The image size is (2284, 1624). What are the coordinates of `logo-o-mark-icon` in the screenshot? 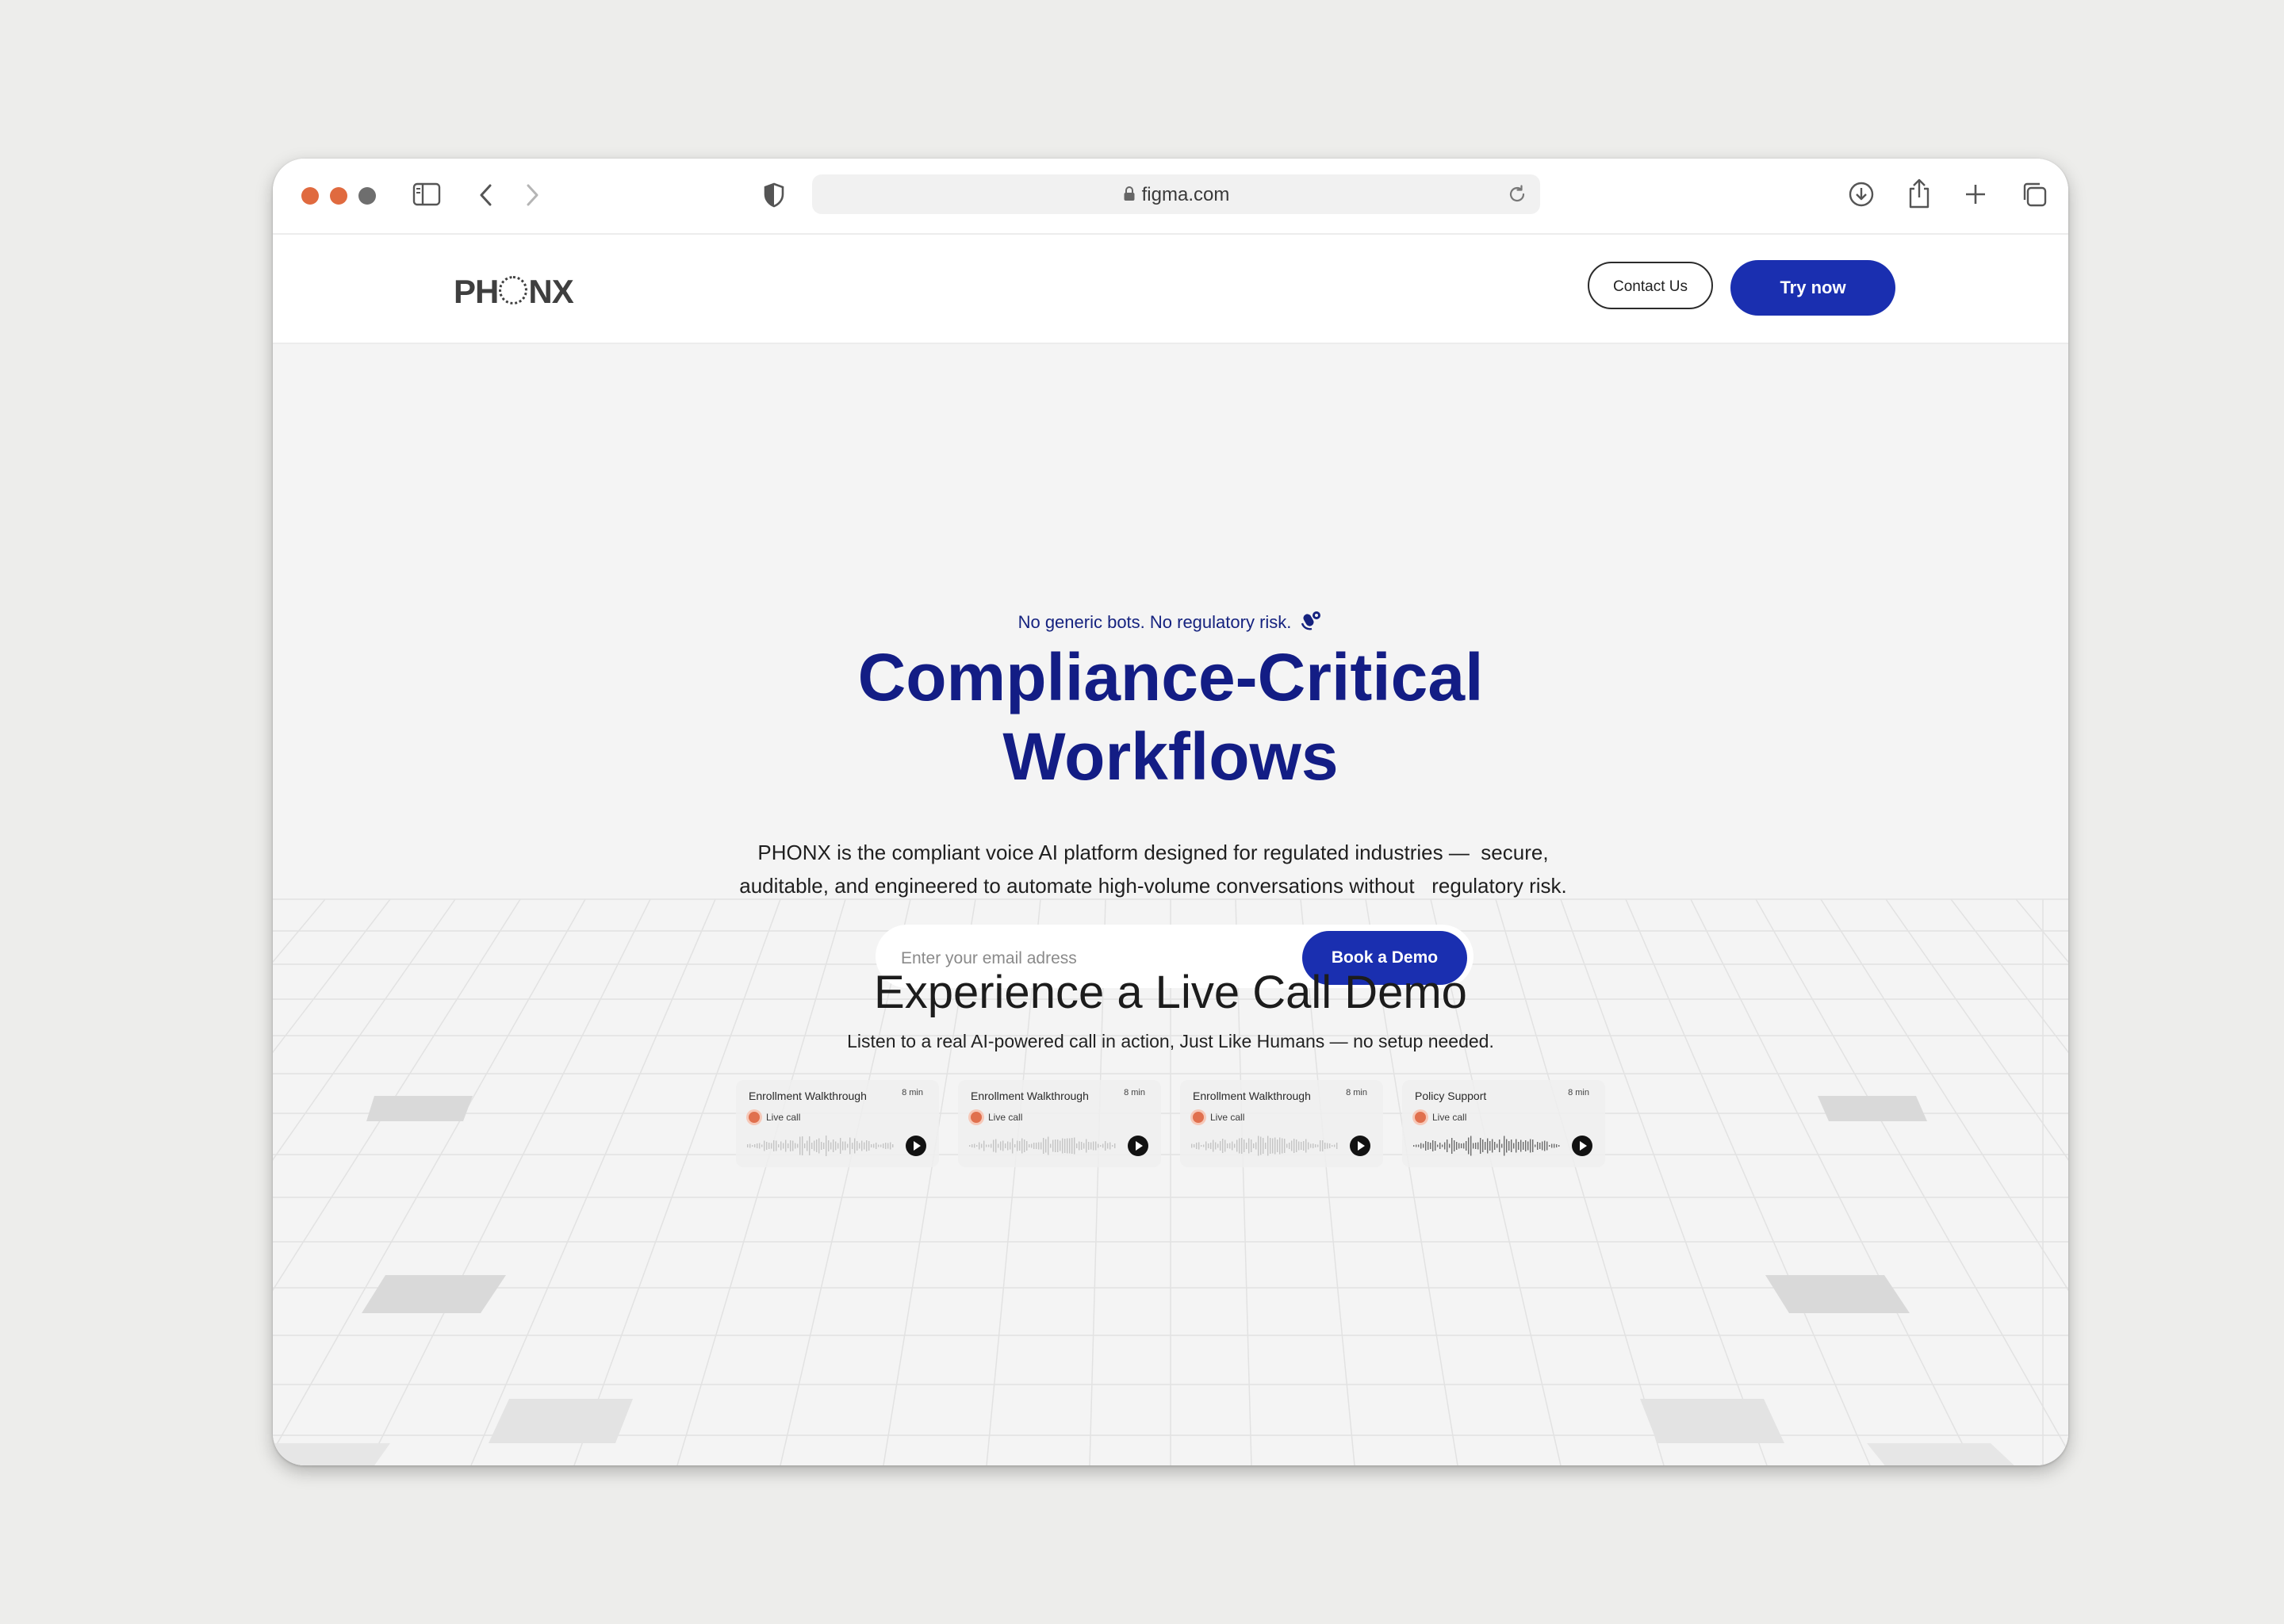 It's located at (513, 290).